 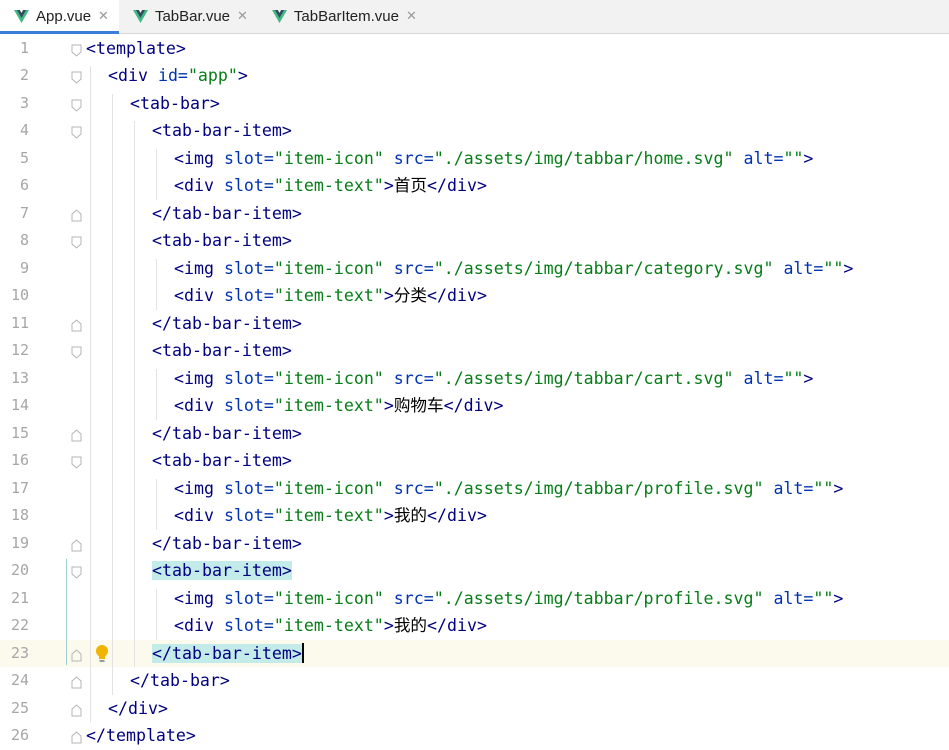 What do you see at coordinates (19, 680) in the screenshot?
I see `line-number: 24` at bounding box center [19, 680].